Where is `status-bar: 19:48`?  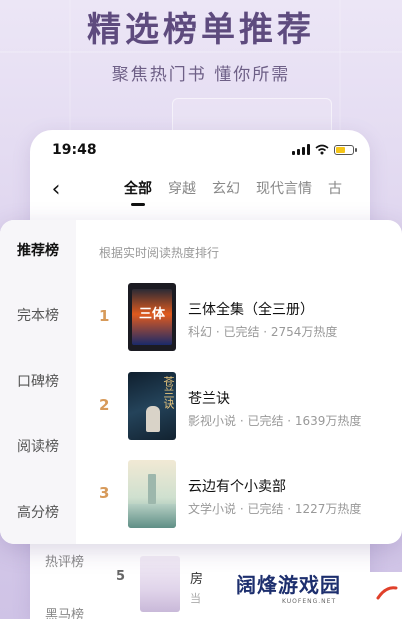 status-bar: 19:48 is located at coordinates (200, 150).